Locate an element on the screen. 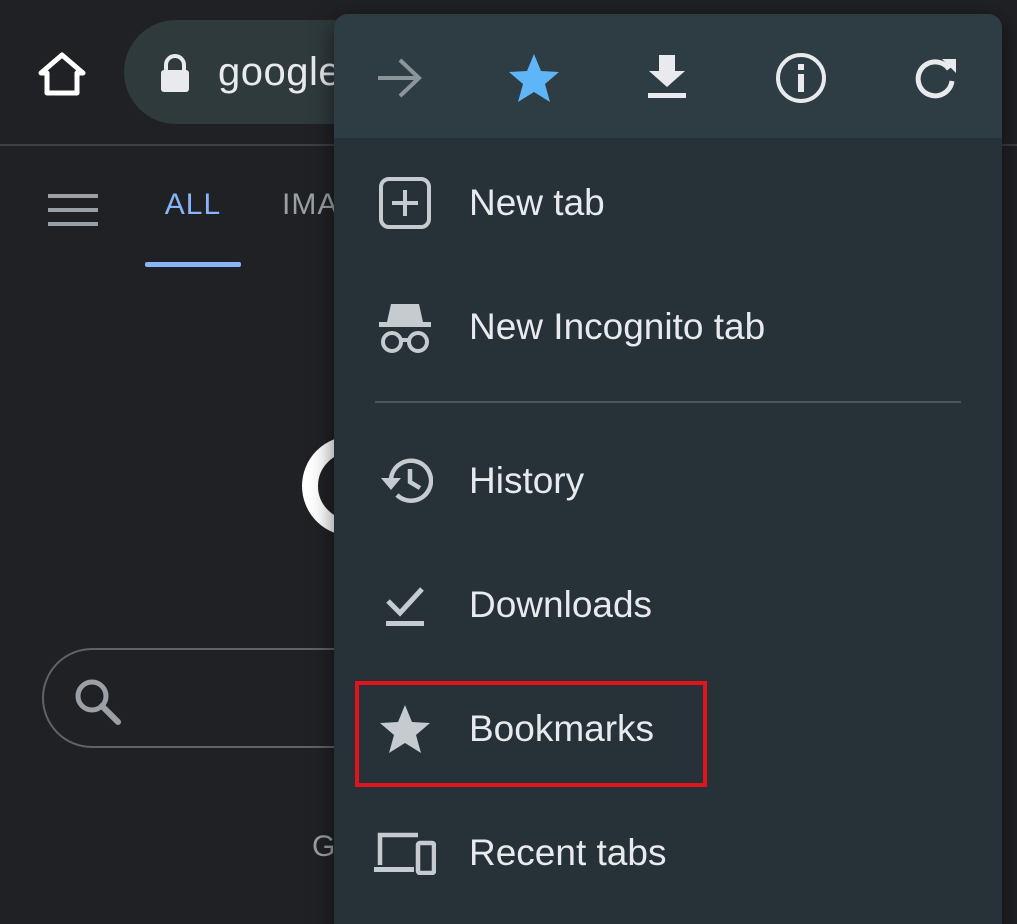 This screenshot has width=1017, height=924. menu-item-label: Downloads is located at coordinates (561, 604).